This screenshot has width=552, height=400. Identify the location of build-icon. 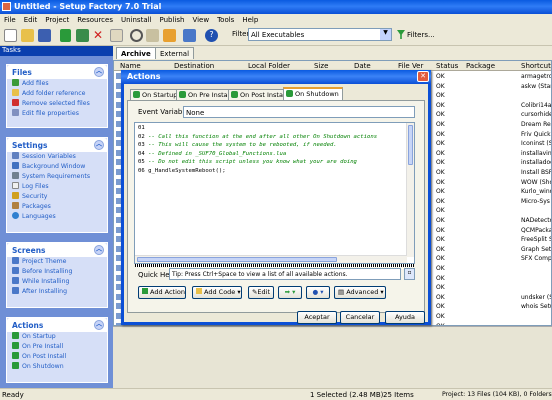
(169, 35).